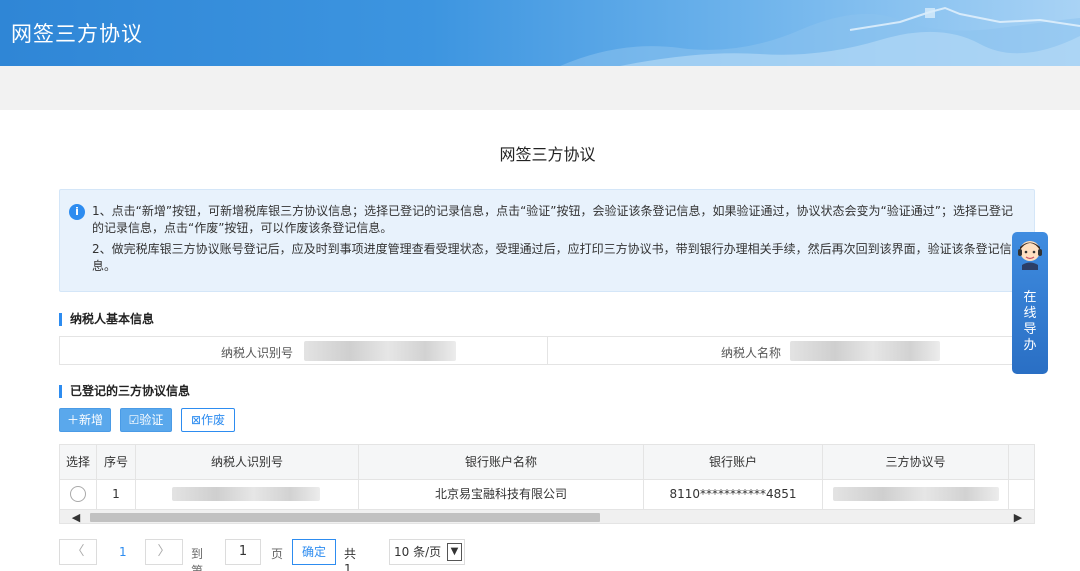 This screenshot has height=571, width=1080. Describe the element at coordinates (733, 462) in the screenshot. I see `col-bank-account: 银行账户` at that location.